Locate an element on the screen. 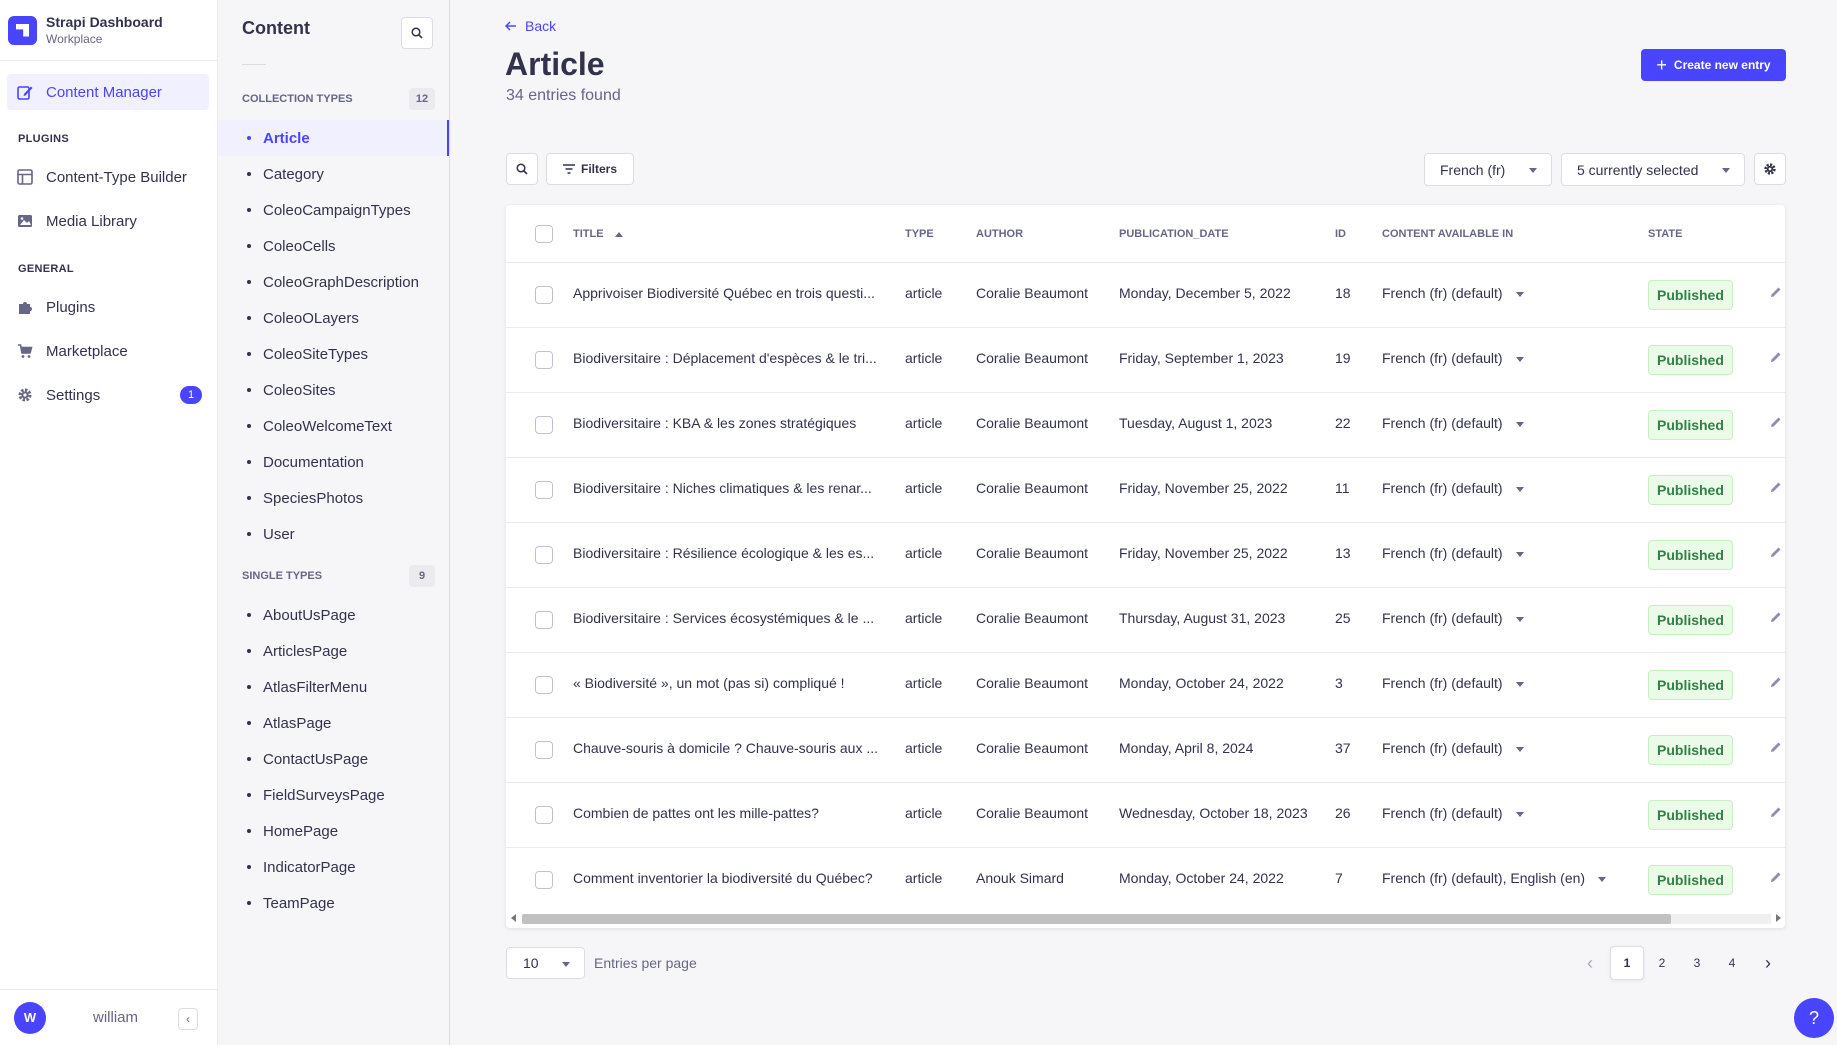  sidebar-item-user: User is located at coordinates (346, 534).